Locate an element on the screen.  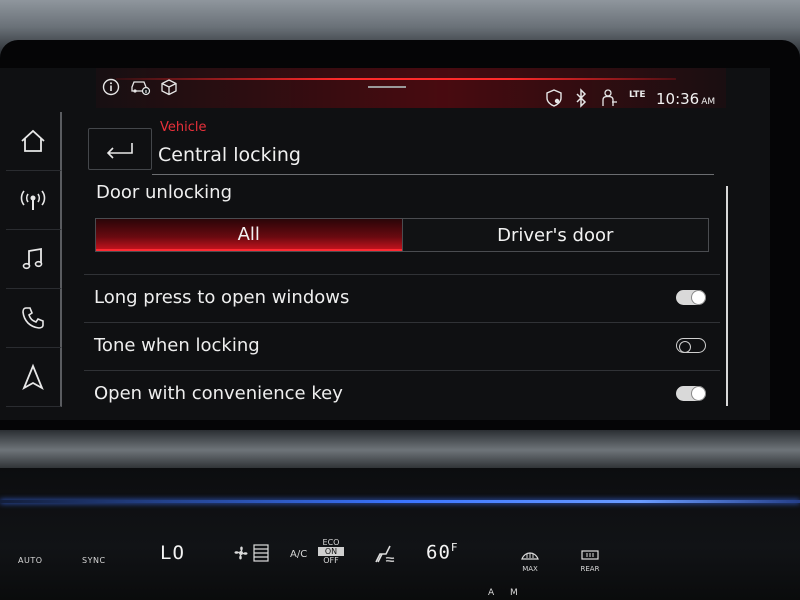
setting-label: Open with convenience key is located at coordinates (218, 393).